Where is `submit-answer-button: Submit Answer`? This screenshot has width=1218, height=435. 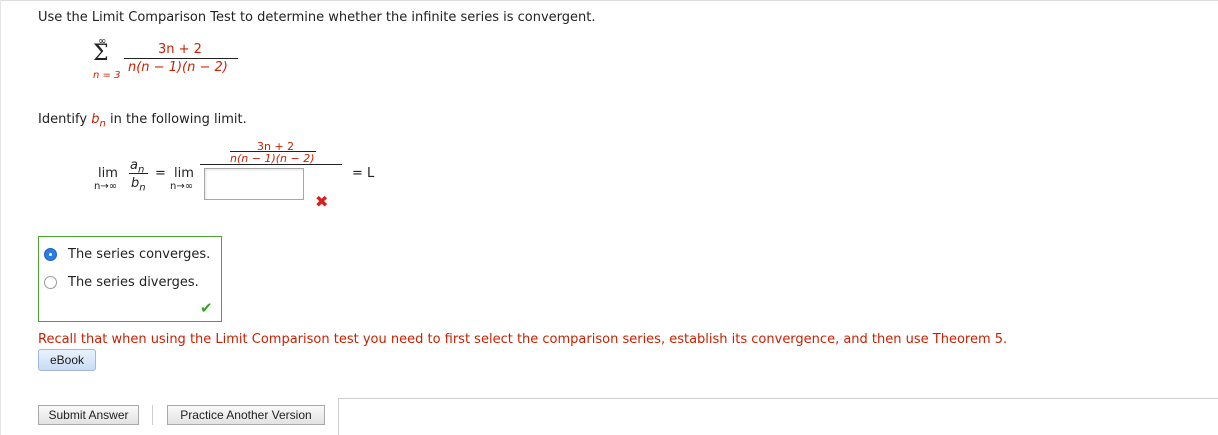
submit-answer-button: Submit Answer is located at coordinates (88, 415).